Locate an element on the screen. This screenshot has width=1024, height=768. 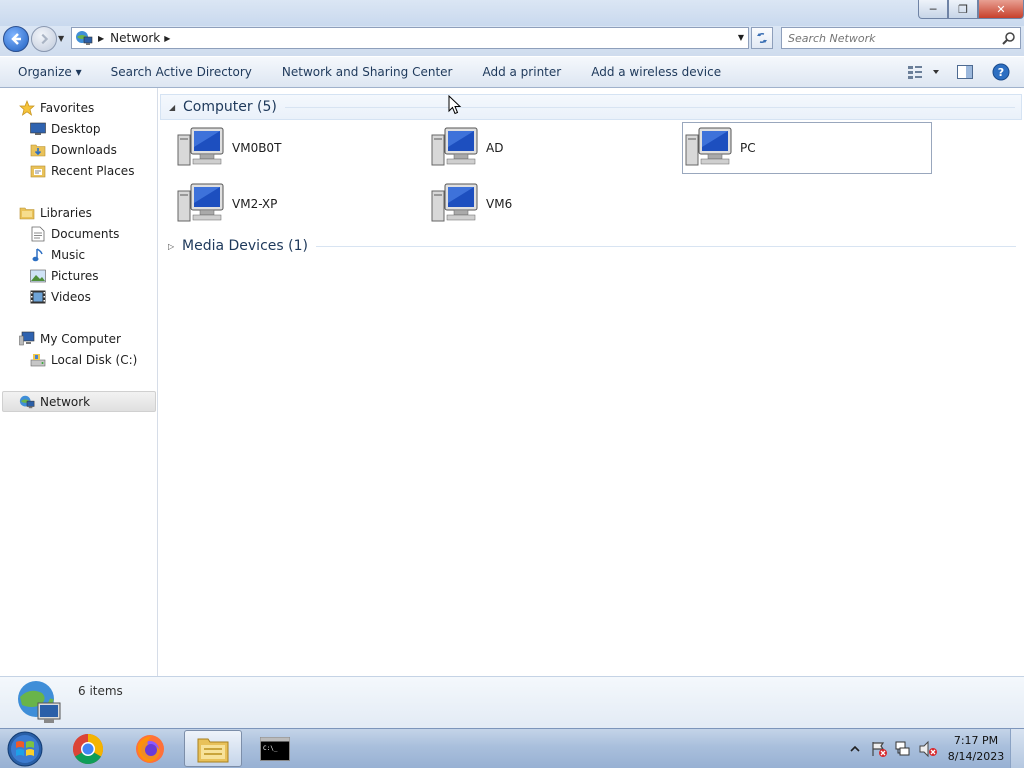
search-input is located at coordinates (893, 38).